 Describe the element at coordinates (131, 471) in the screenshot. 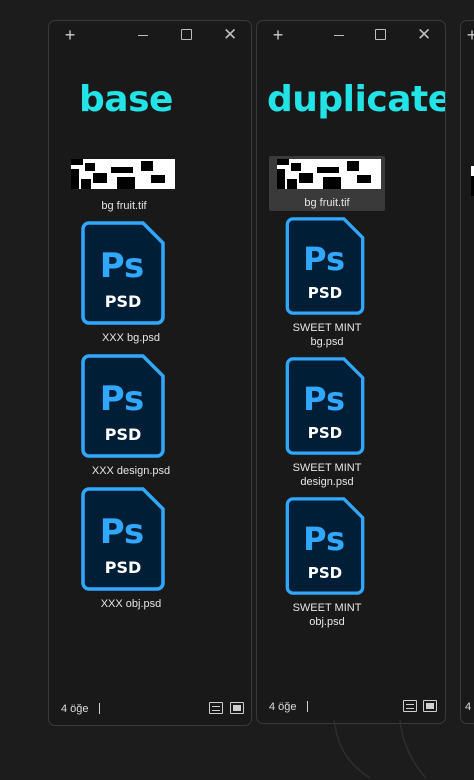

I see `file-label: XXX design.psd` at that location.